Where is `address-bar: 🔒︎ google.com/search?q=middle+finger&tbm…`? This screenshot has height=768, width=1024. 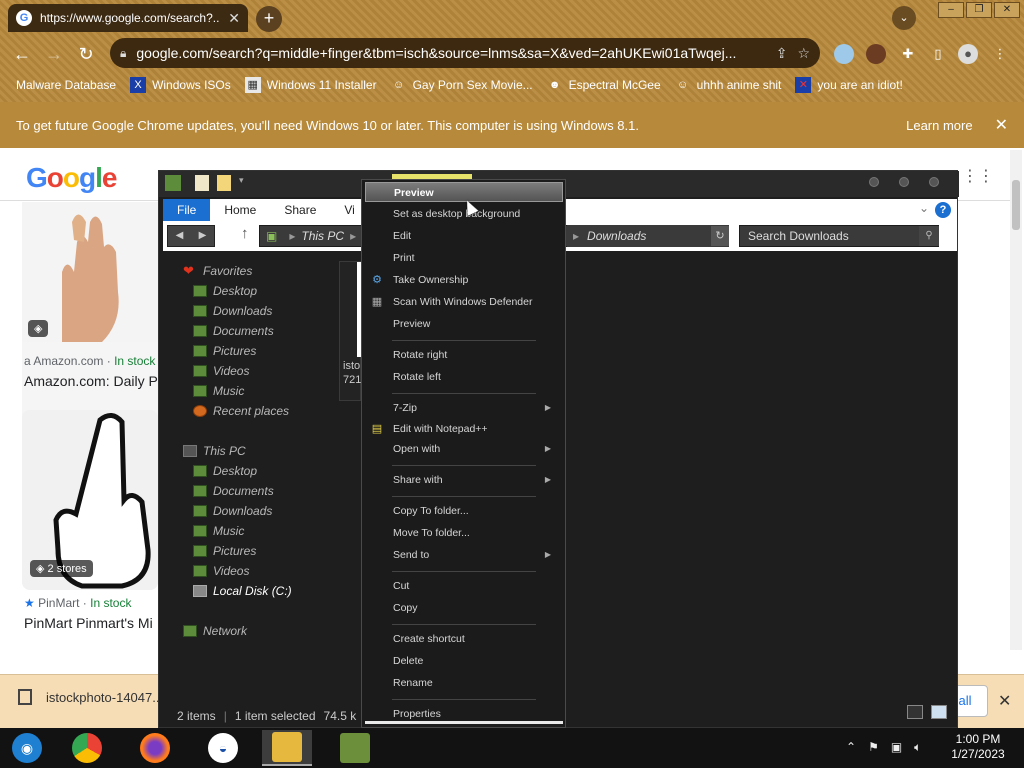 address-bar: 🔒︎ google.com/search?q=middle+finger&tbm… is located at coordinates (465, 53).